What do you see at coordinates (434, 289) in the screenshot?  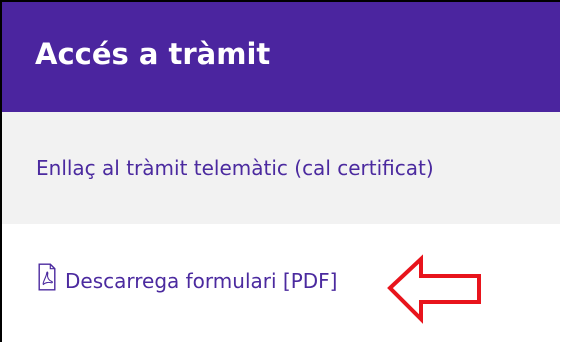 I see `left-arrow-outline-icon` at bounding box center [434, 289].